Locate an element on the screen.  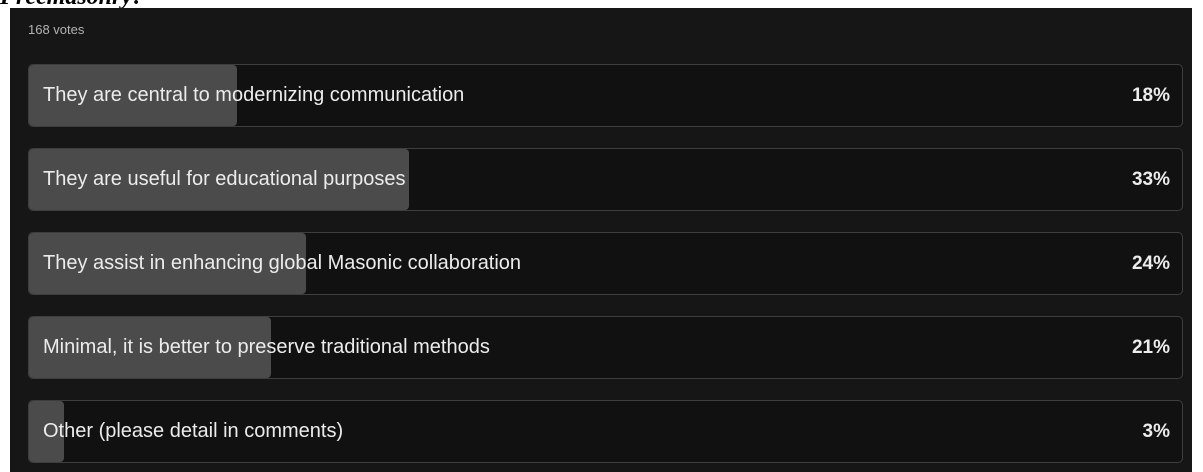
option-percent: 18% is located at coordinates (1150, 95).